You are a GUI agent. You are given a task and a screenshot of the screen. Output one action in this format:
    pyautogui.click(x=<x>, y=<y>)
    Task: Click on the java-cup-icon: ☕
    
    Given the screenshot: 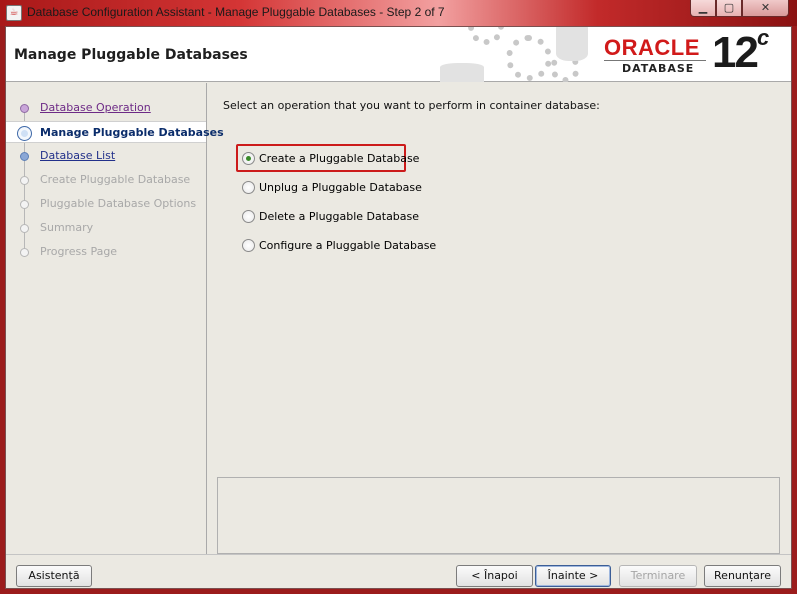 What is the action you would take?
    pyautogui.click(x=14, y=13)
    